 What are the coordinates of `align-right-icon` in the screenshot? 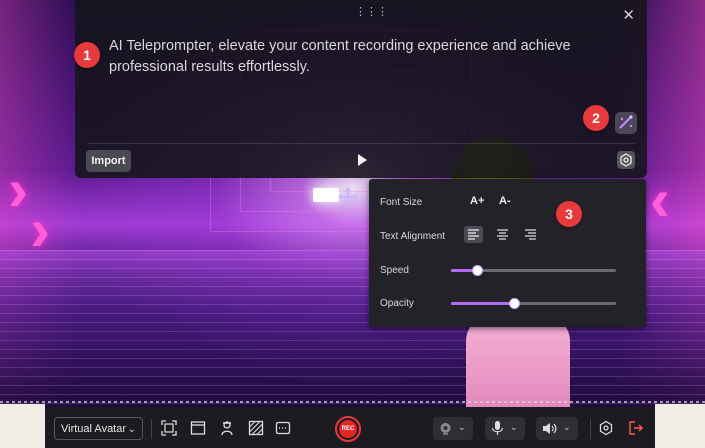 It's located at (530, 234).